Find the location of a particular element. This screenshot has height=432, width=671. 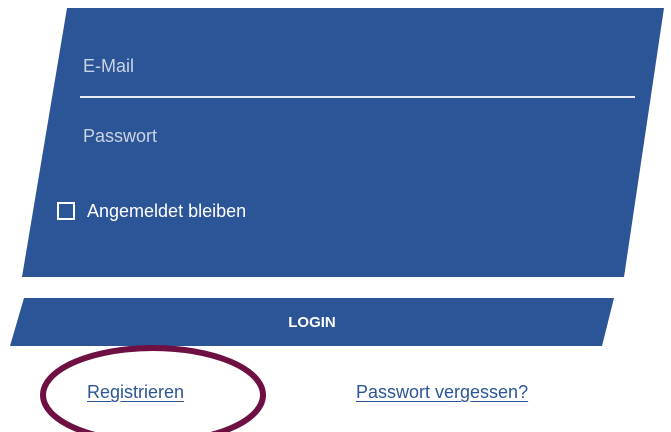

login-button: LOGIN is located at coordinates (312, 322).